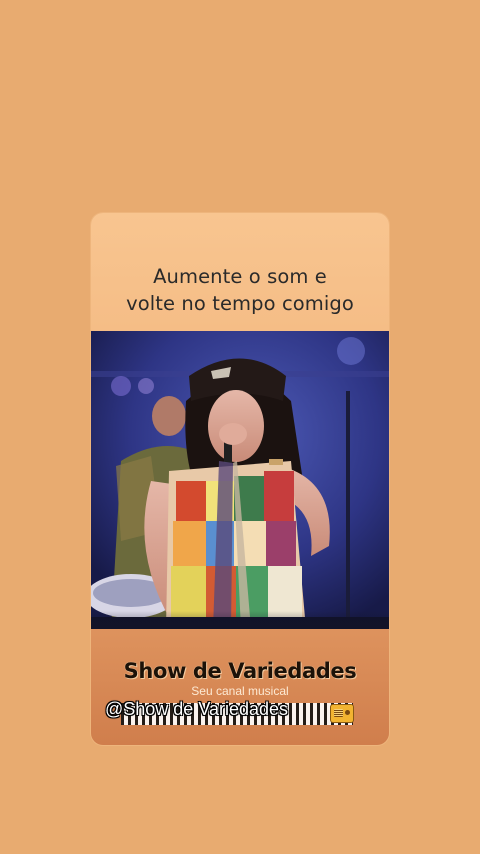 This screenshot has width=480, height=854. I want to click on caption-line-1: Aumente o som e, so click(240, 276).